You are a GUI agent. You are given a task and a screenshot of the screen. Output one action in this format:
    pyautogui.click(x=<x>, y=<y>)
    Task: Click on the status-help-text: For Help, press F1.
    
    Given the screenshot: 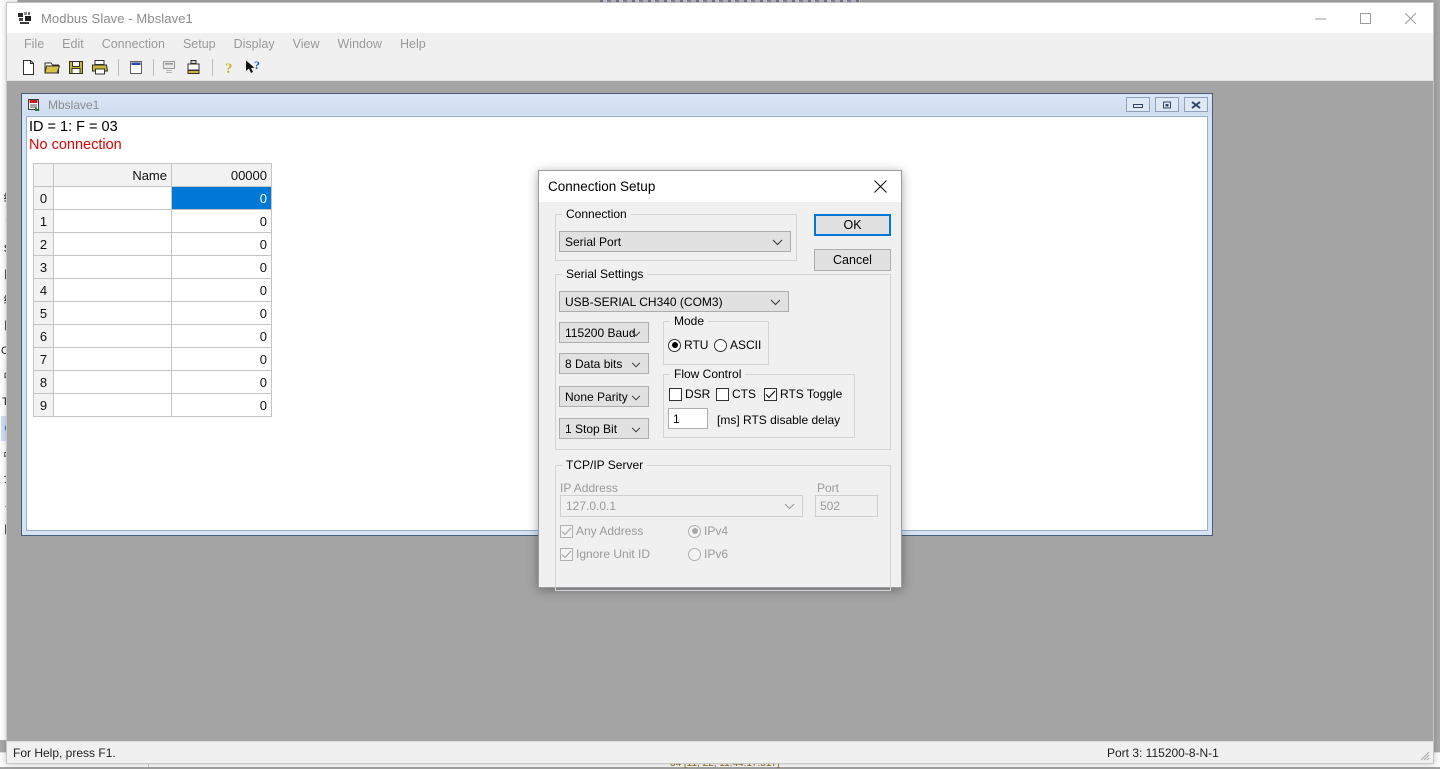 What is the action you would take?
    pyautogui.click(x=64, y=753)
    